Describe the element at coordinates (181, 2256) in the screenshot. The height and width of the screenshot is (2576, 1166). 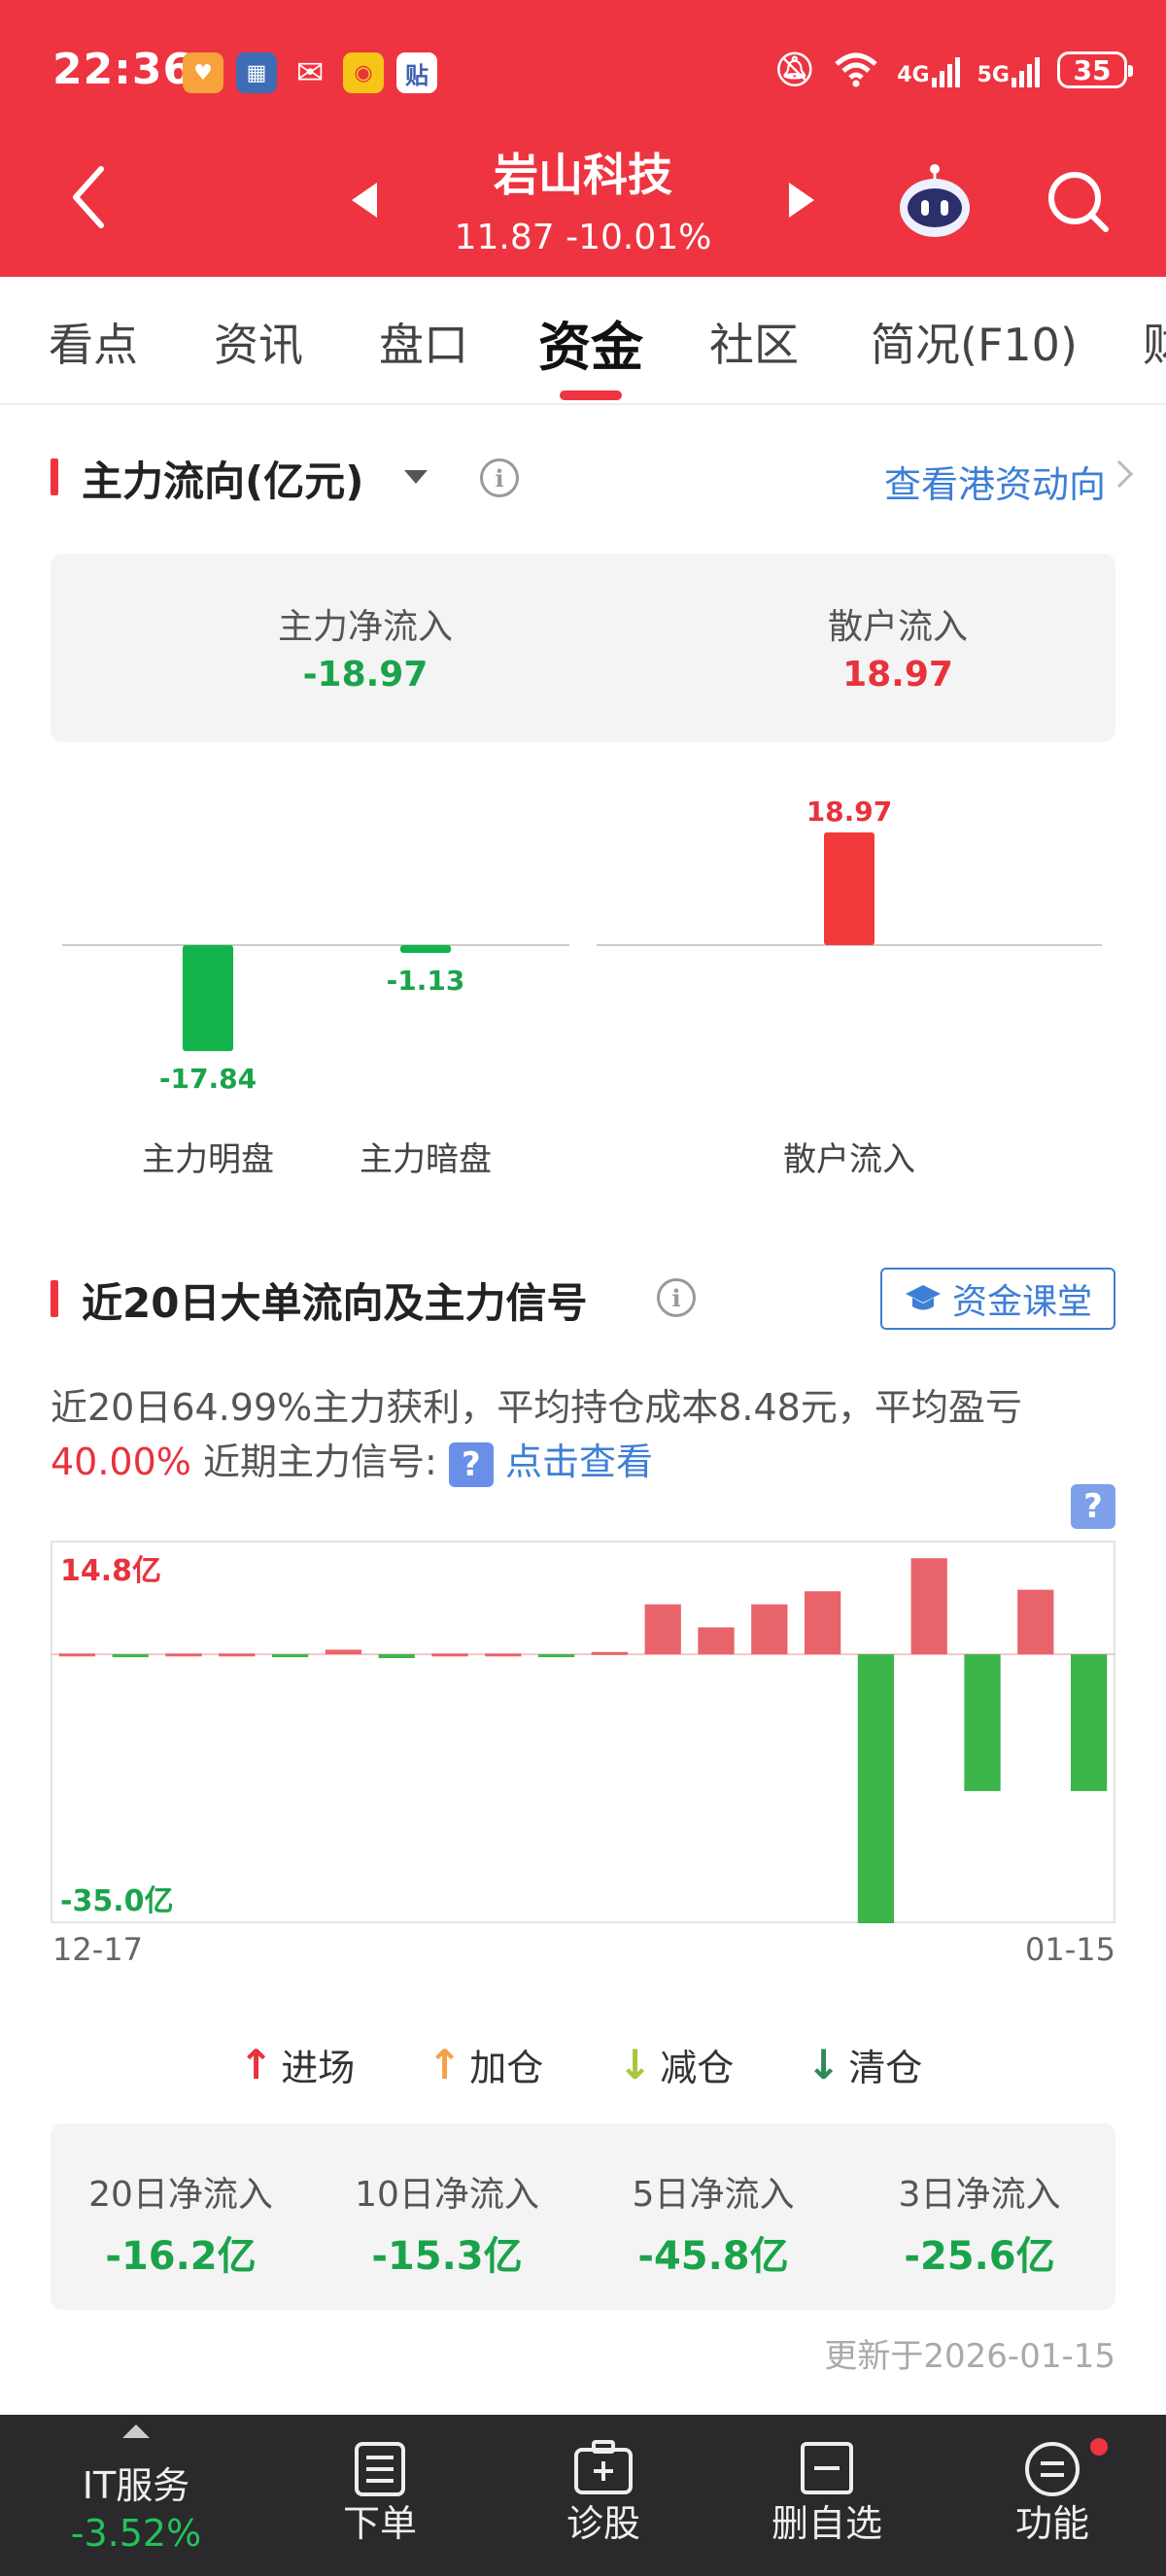
I see `flow-20d-value: -16.2亿` at that location.